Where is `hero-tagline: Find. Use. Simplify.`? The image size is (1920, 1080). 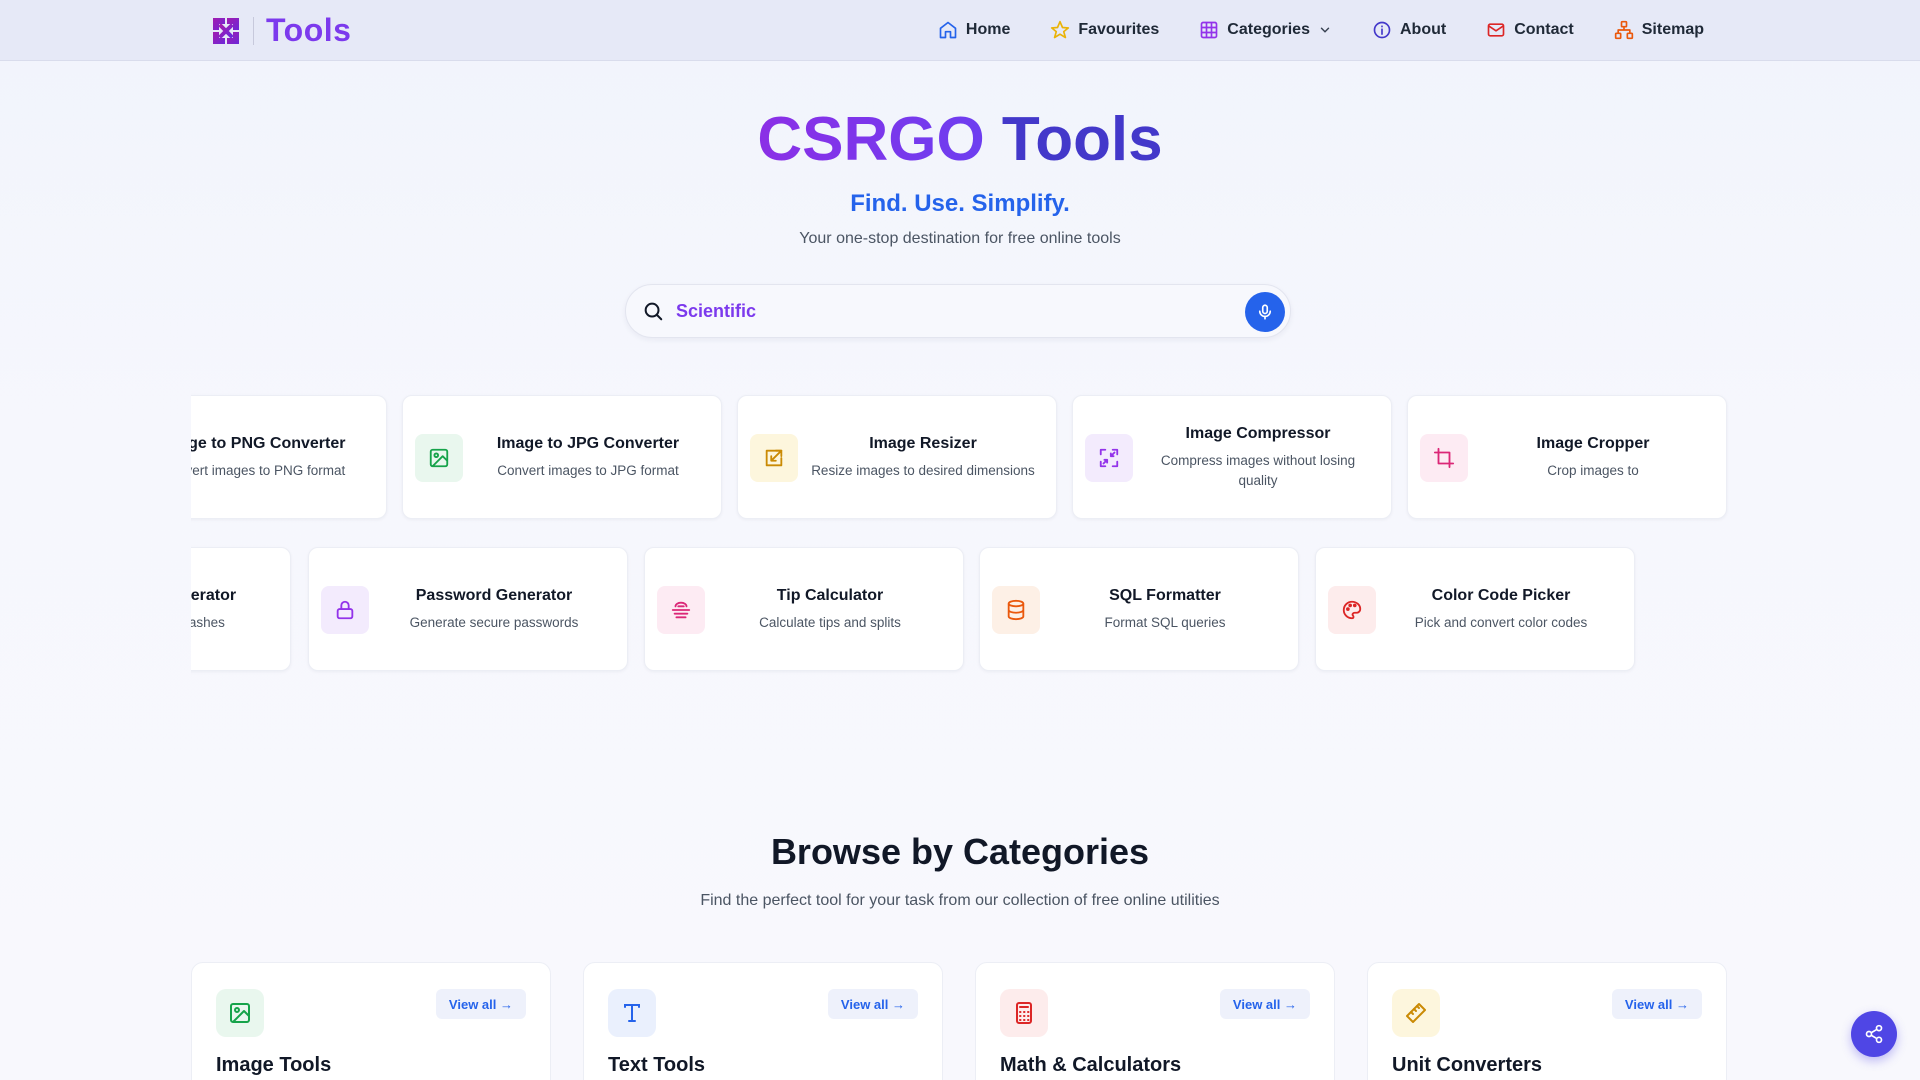 hero-tagline: Find. Use. Simplify. is located at coordinates (960, 203).